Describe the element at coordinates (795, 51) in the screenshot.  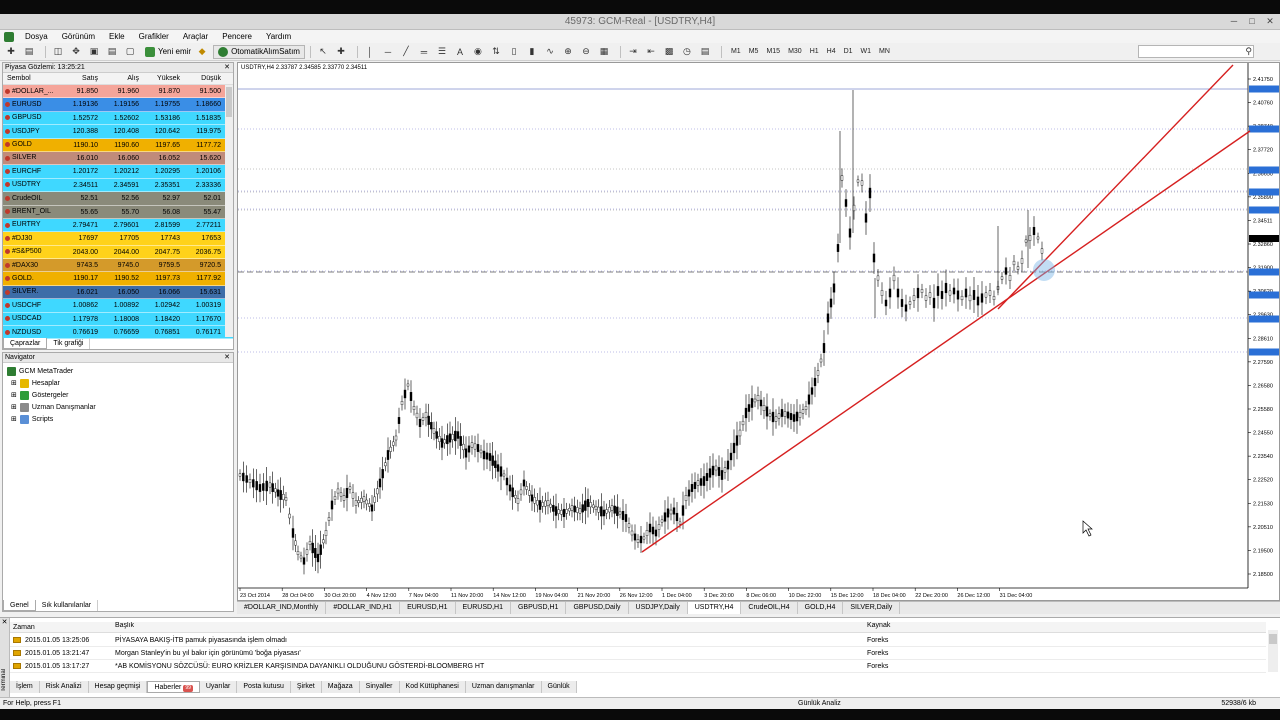
I see `timeframe-m30: M30` at that location.